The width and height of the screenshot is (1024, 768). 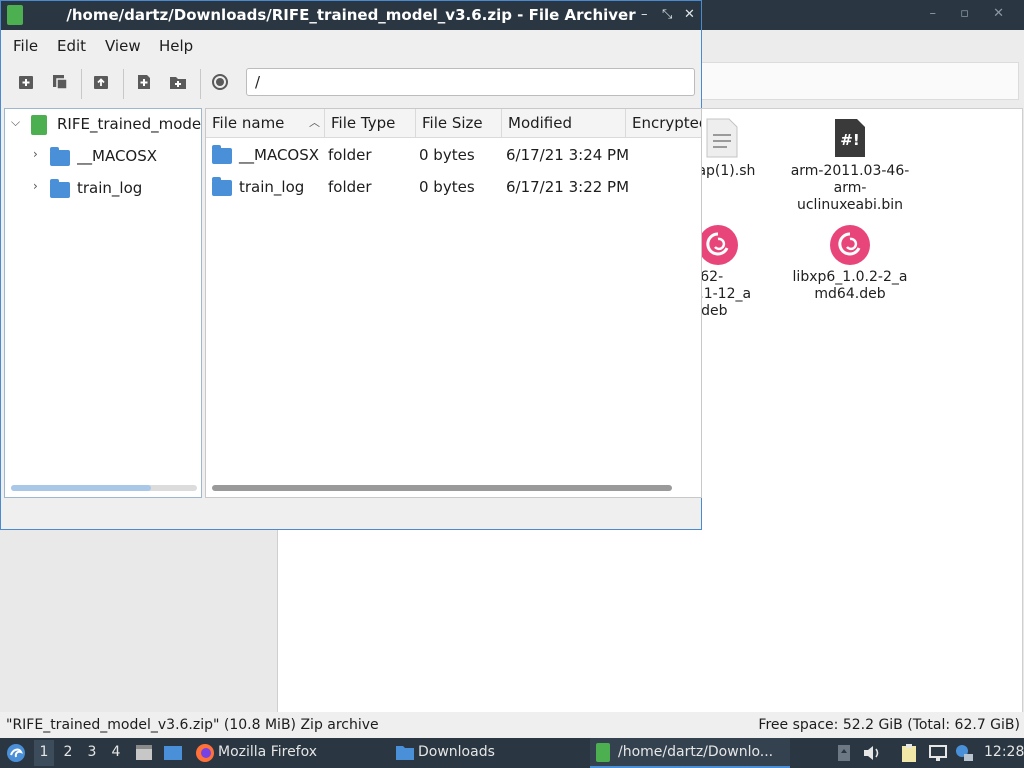 I want to click on tree-item-macosx: › __MACOSX, so click(x=103, y=157).